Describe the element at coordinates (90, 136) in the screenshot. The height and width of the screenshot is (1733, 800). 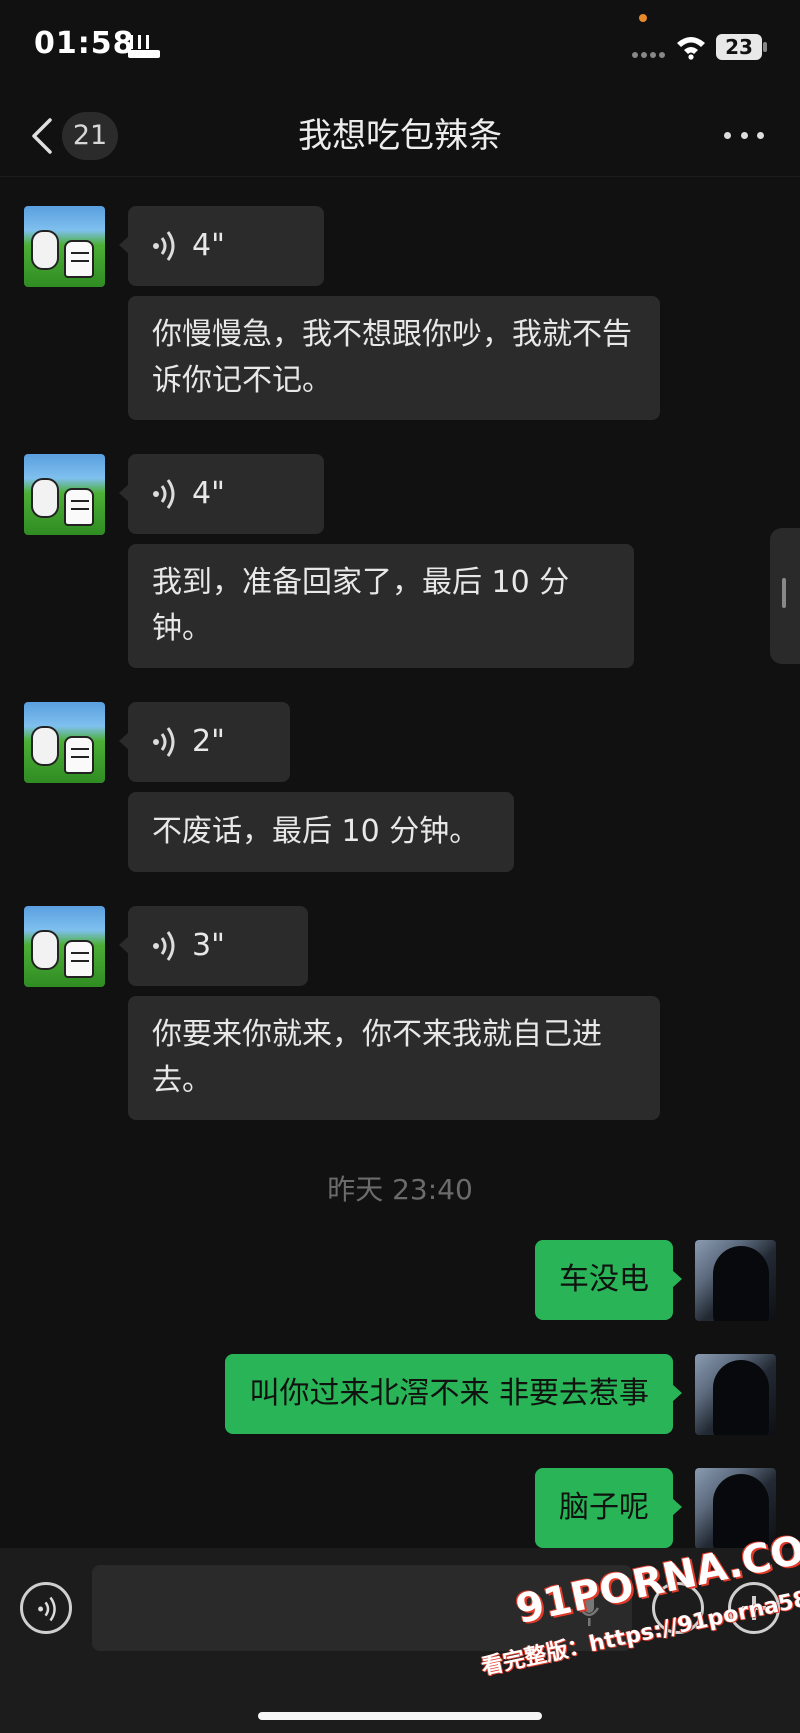
I see `unread-count-badge: 21` at that location.